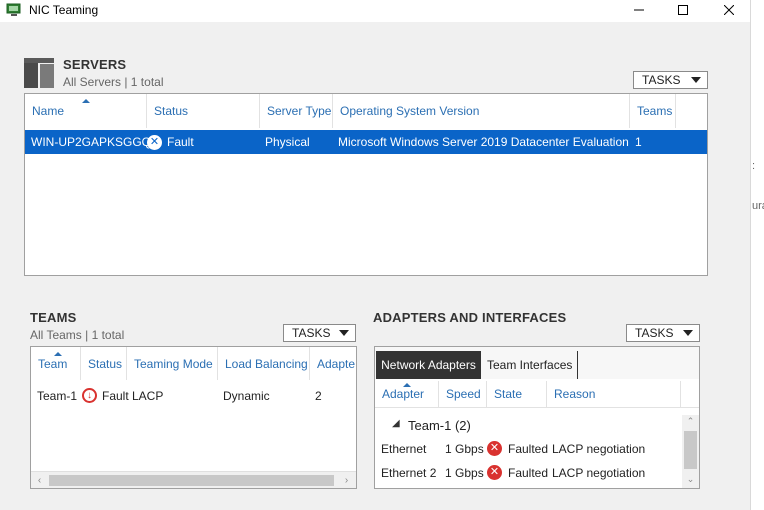 The image size is (764, 510). What do you see at coordinates (690, 421) in the screenshot?
I see `scroll-up-icon: ⌃` at bounding box center [690, 421].